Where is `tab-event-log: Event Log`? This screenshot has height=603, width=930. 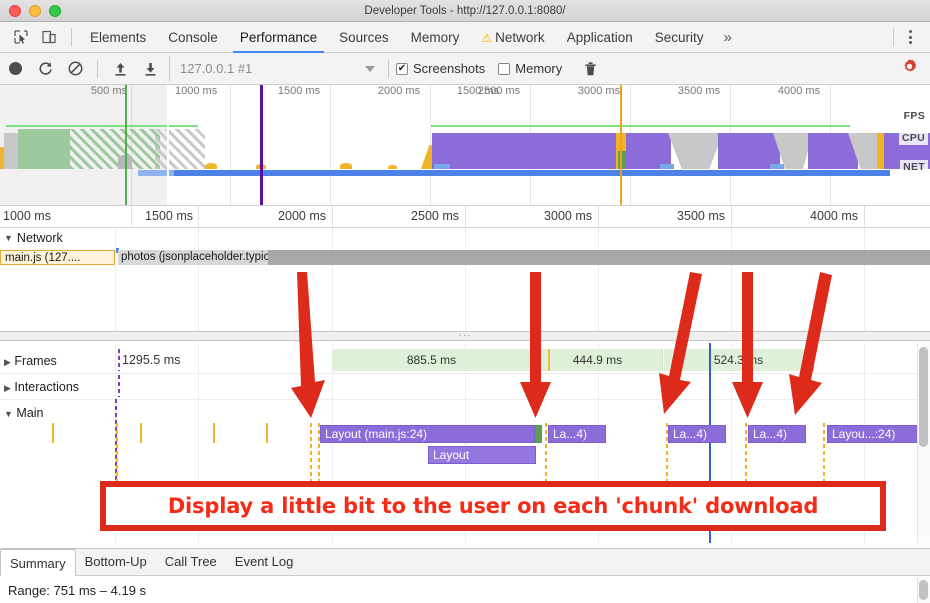
tab-event-log: Event Log is located at coordinates (264, 561).